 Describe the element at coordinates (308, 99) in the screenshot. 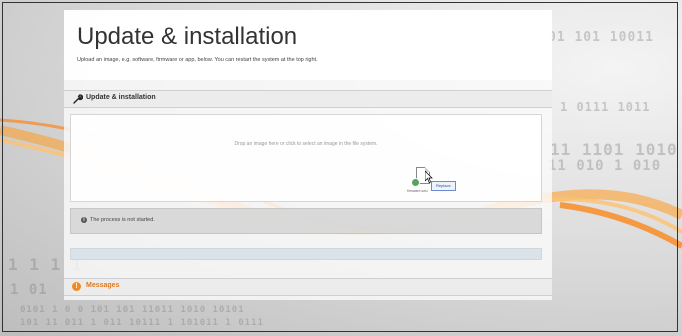

I see `update-installation-section-header: Update & installation` at that location.